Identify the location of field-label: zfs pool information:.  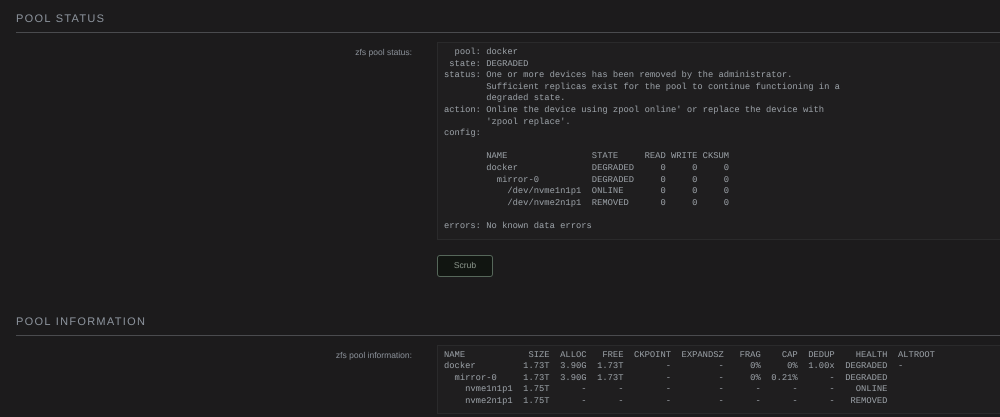
(373, 355).